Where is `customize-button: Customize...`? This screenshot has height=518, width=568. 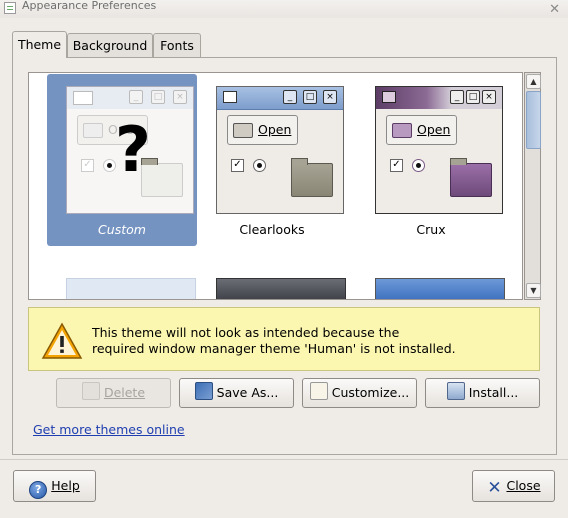
customize-button: Customize... is located at coordinates (359, 393).